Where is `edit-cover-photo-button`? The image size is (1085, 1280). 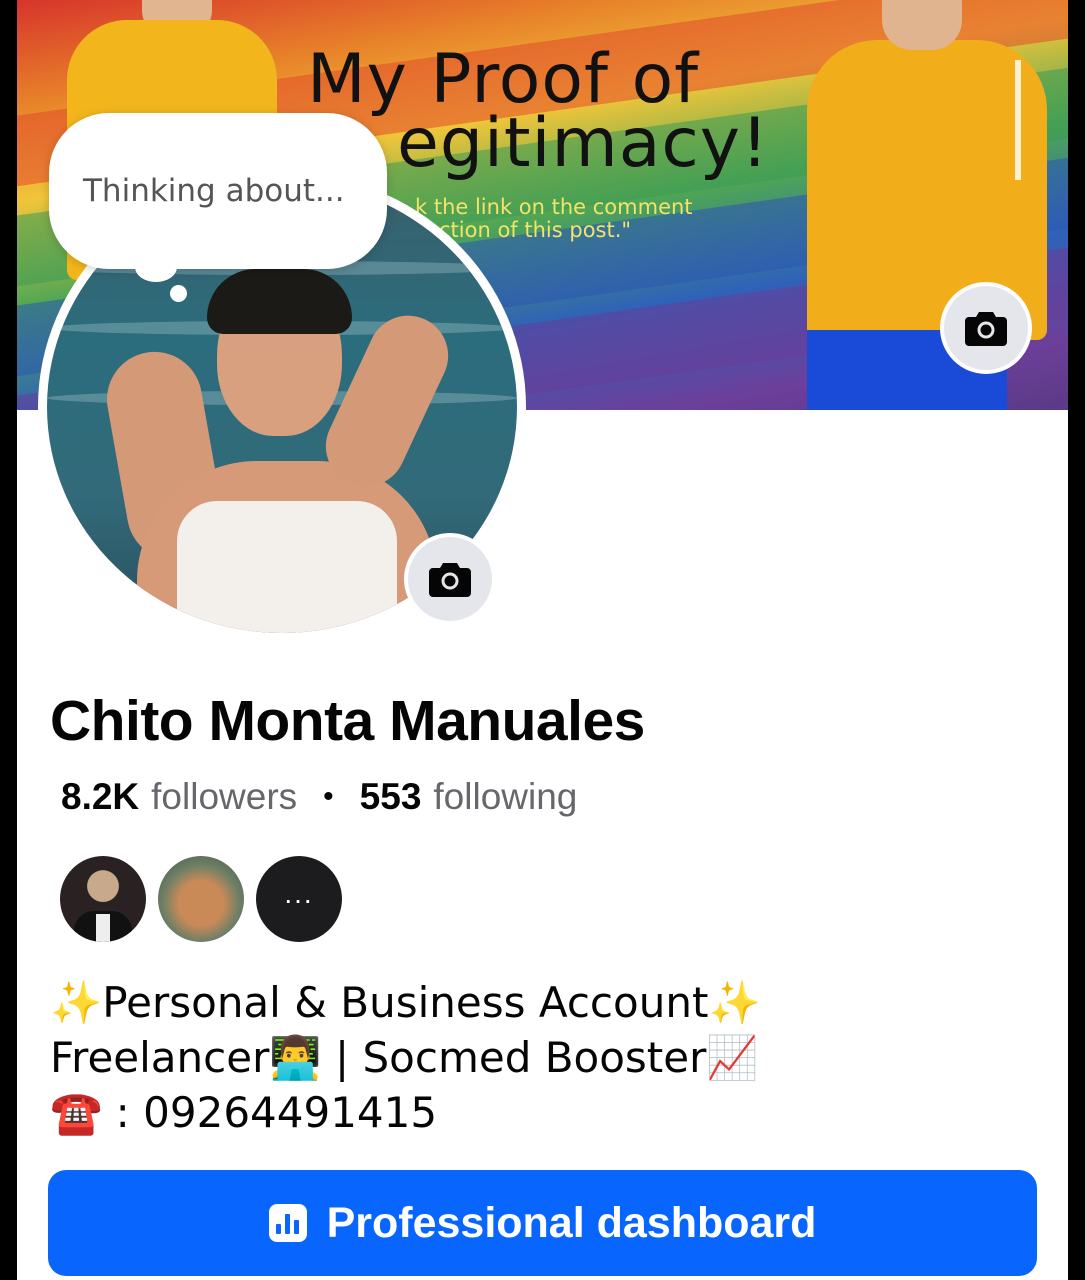 edit-cover-photo-button is located at coordinates (986, 328).